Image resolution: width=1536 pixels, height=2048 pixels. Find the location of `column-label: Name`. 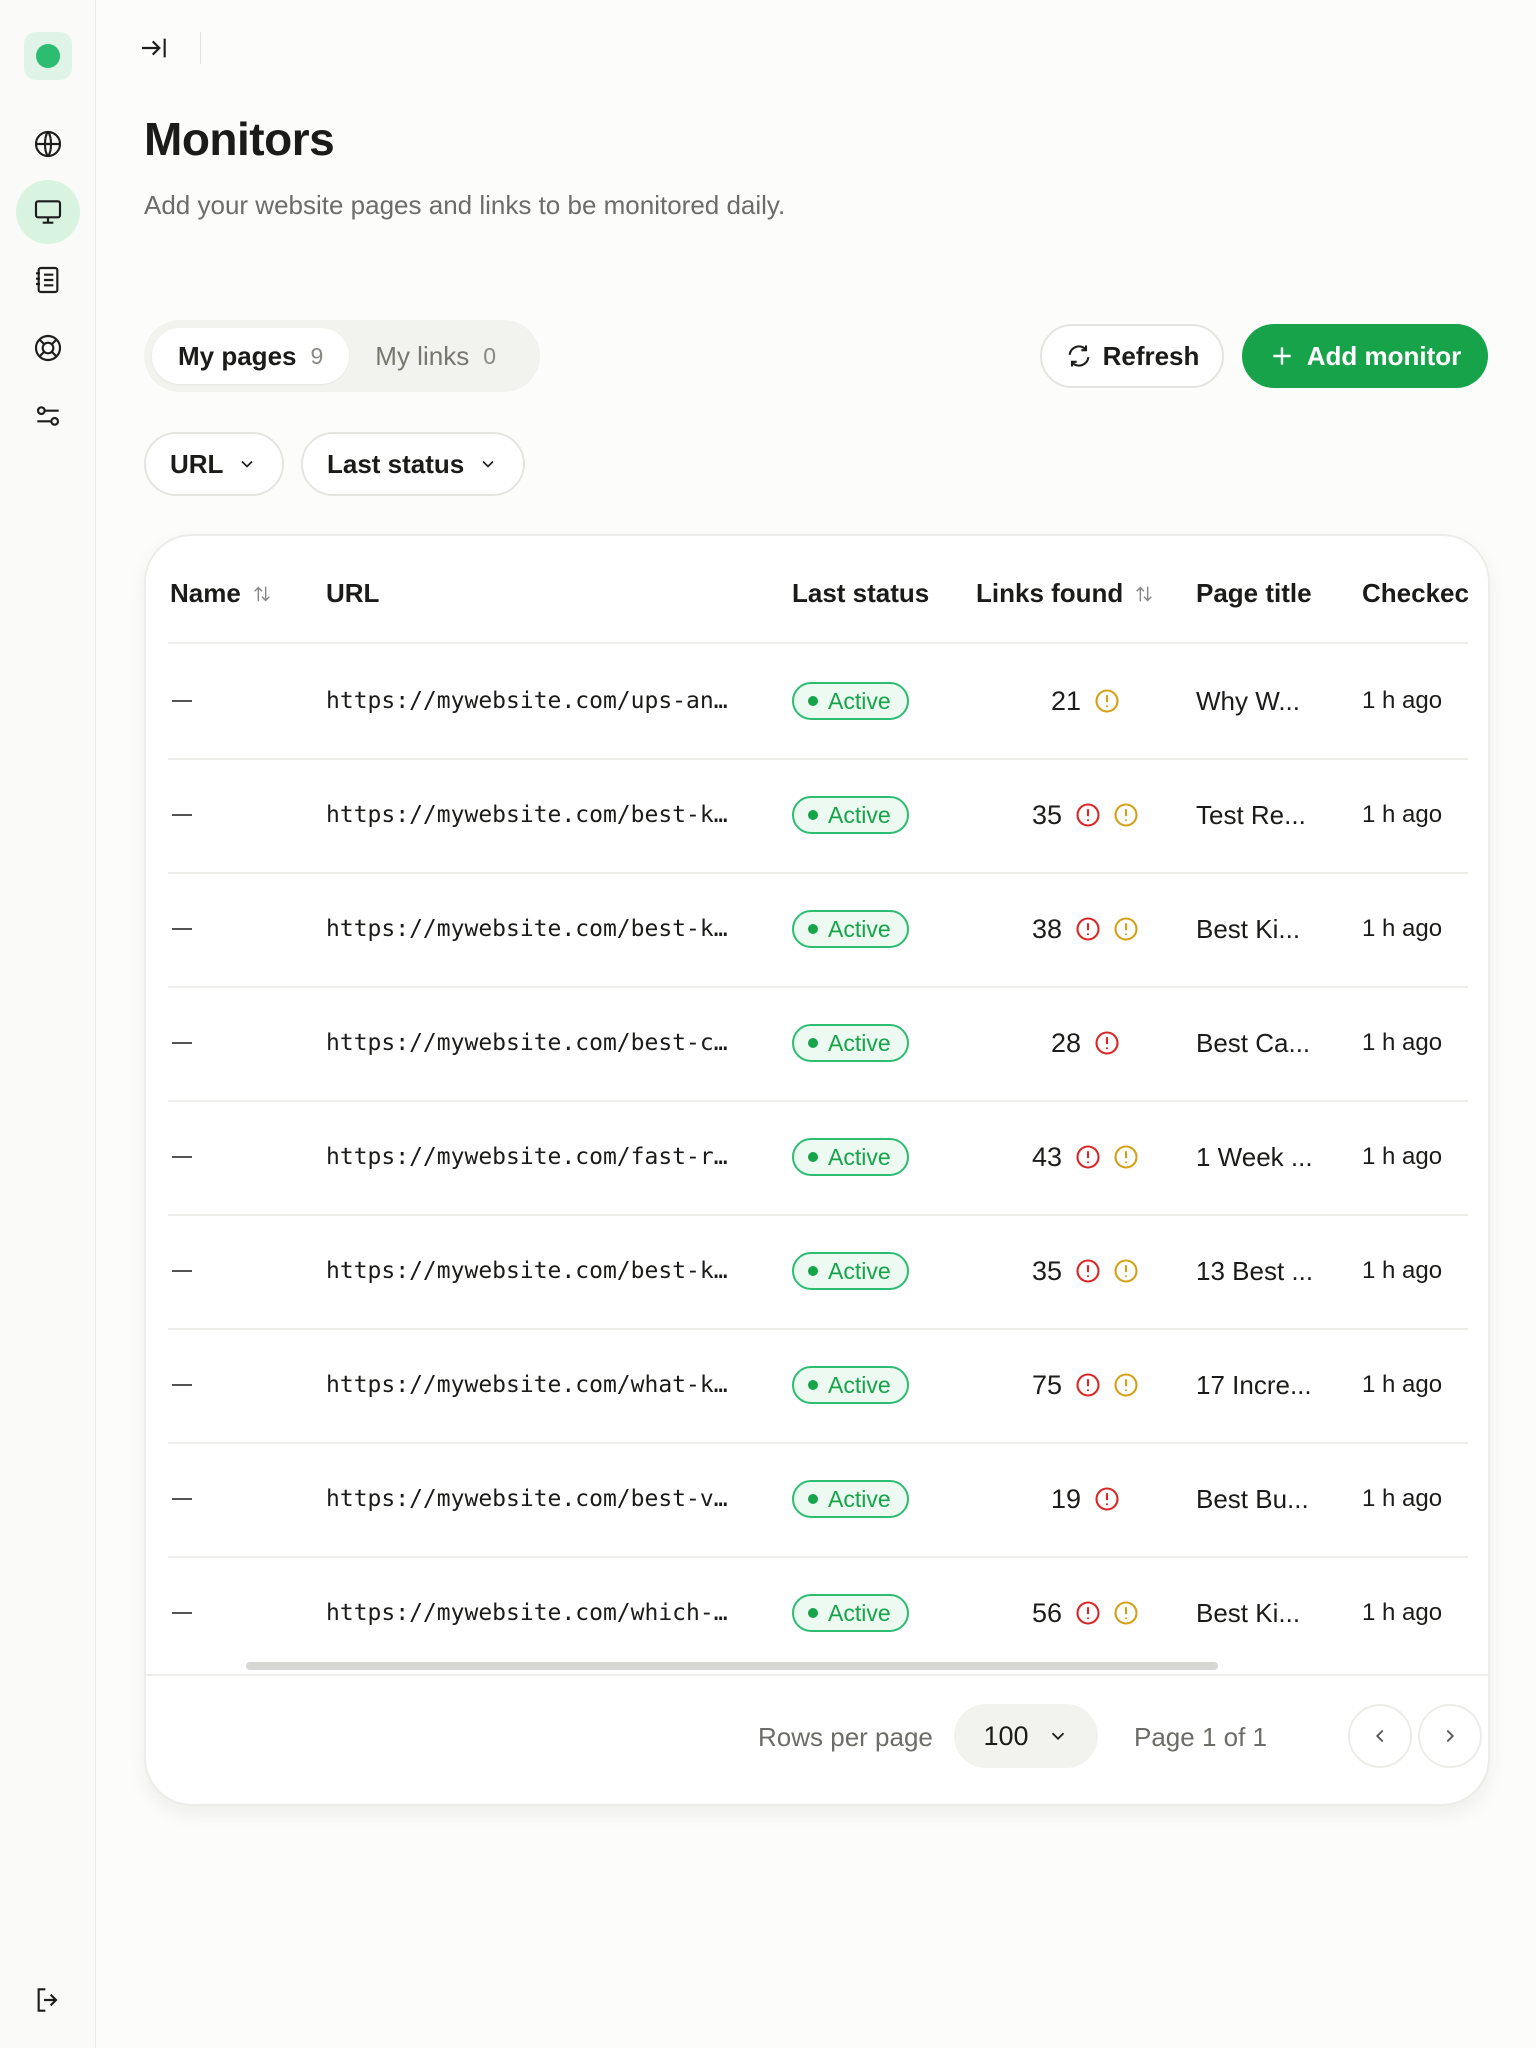

column-label: Name is located at coordinates (205, 593).